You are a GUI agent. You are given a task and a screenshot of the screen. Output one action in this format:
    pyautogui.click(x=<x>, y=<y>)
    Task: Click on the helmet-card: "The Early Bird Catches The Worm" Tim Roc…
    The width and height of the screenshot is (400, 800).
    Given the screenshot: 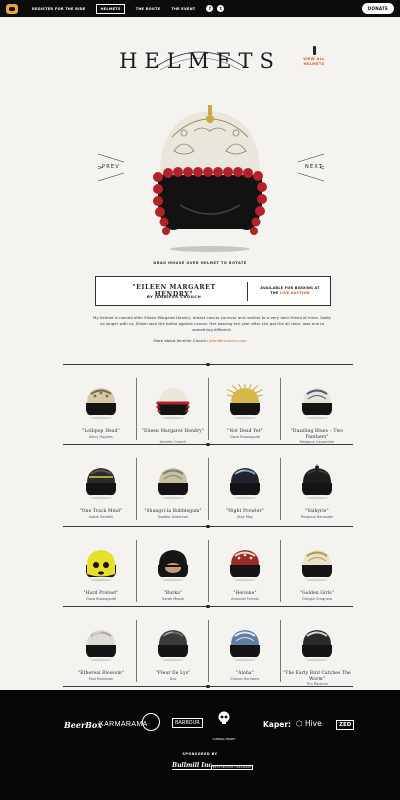 What is the action you would take?
    pyautogui.click(x=317, y=654)
    